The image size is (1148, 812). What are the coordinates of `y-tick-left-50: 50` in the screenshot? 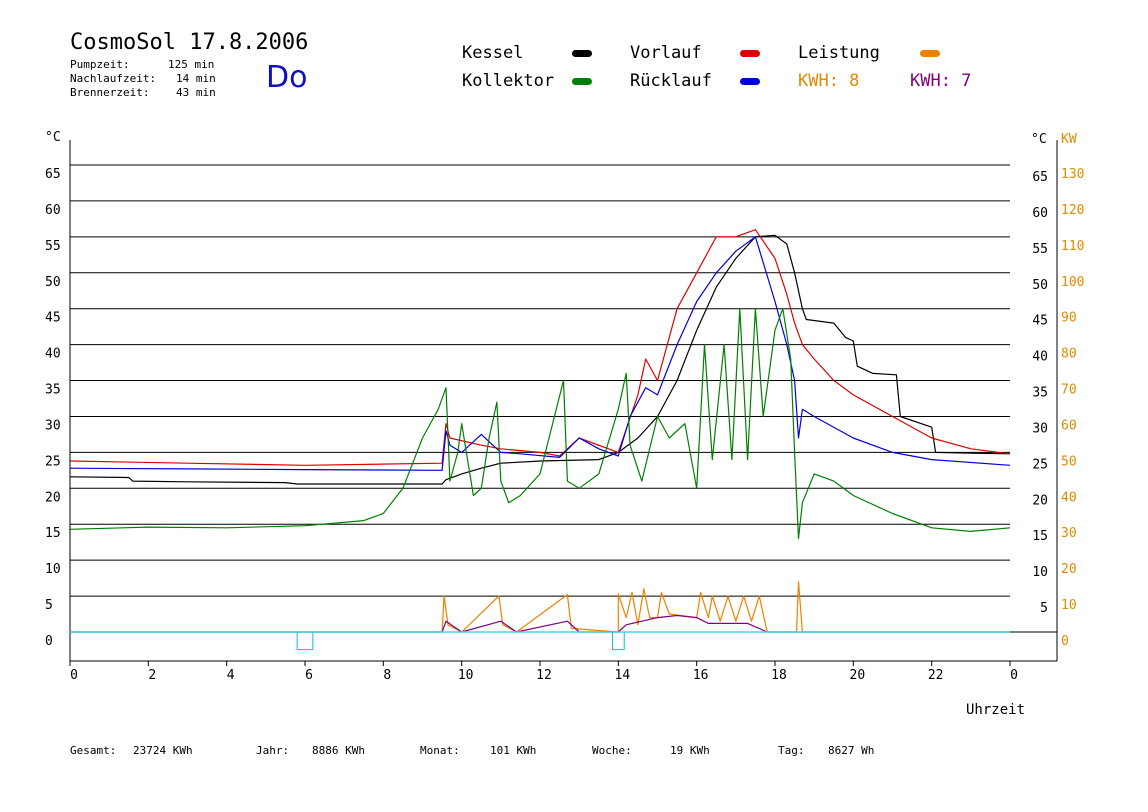 It's located at (53, 282).